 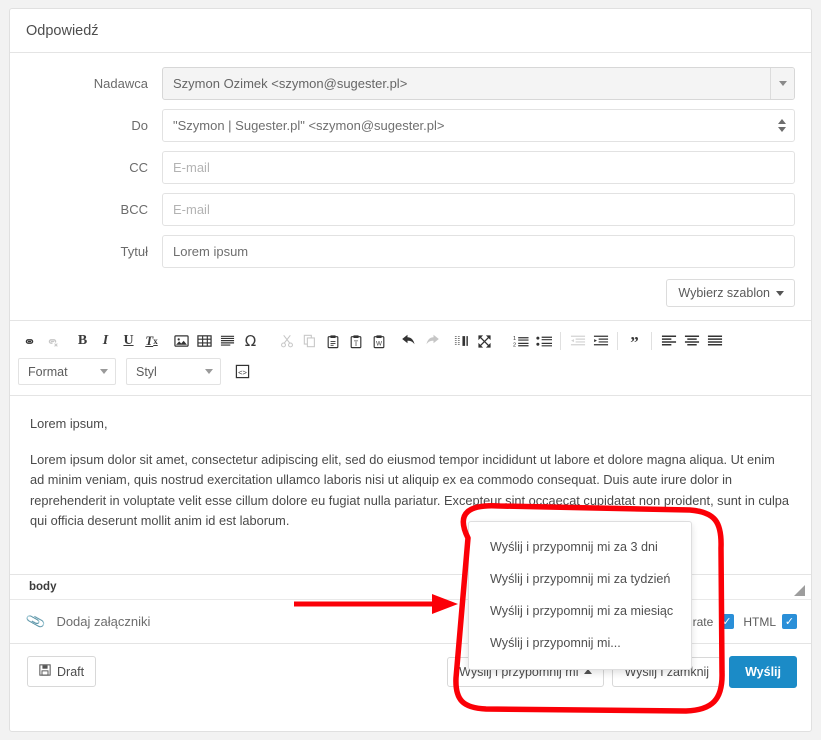 I want to click on horizontal-rule-icon, so click(x=227, y=341).